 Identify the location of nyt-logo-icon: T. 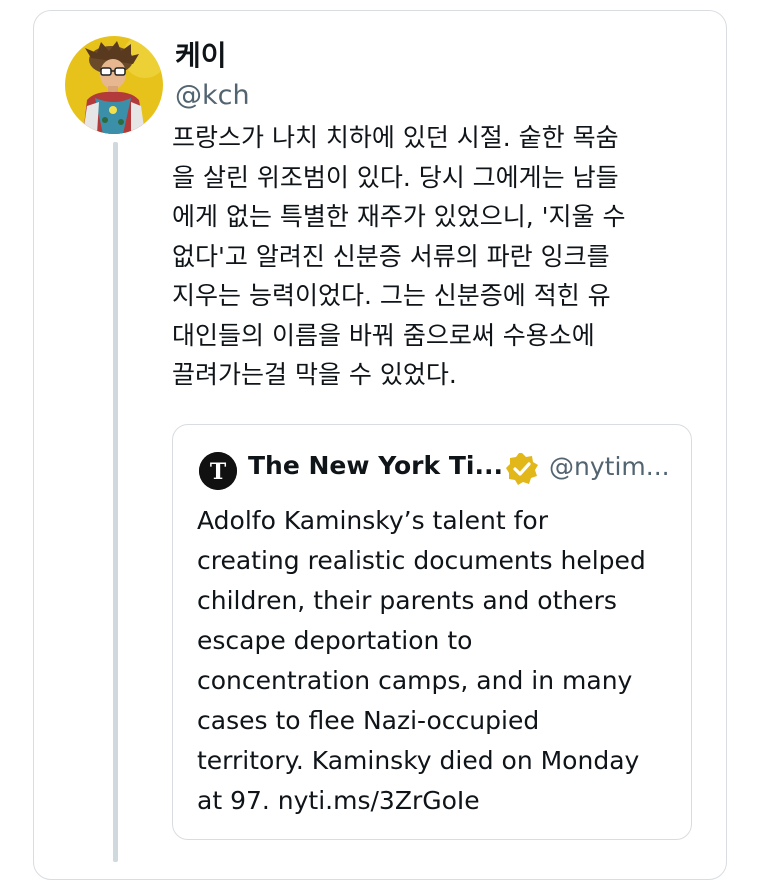
(218, 471).